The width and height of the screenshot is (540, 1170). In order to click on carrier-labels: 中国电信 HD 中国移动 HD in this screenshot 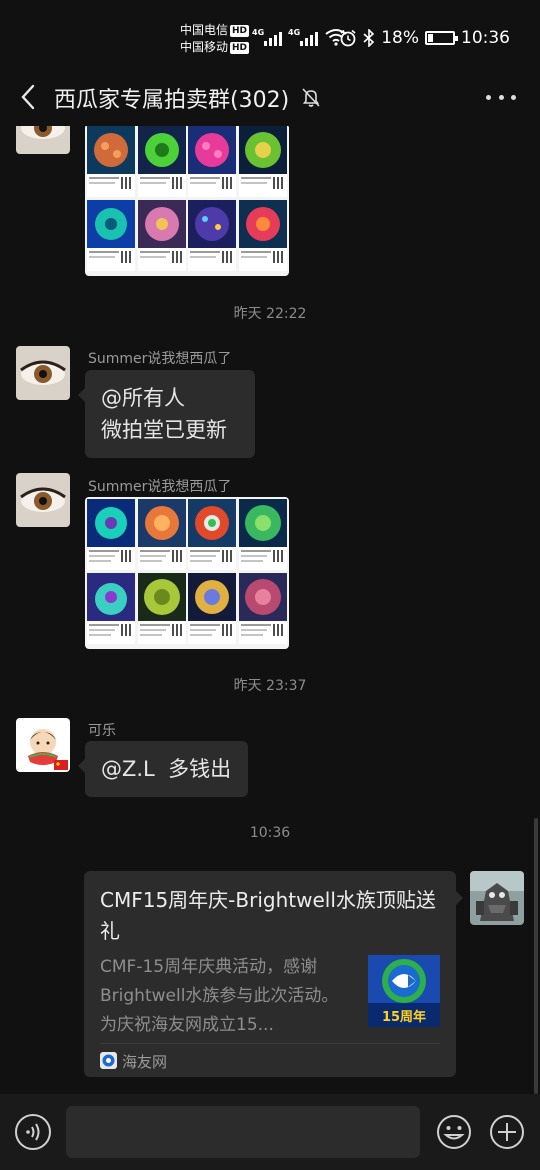, I will do `click(215, 39)`.